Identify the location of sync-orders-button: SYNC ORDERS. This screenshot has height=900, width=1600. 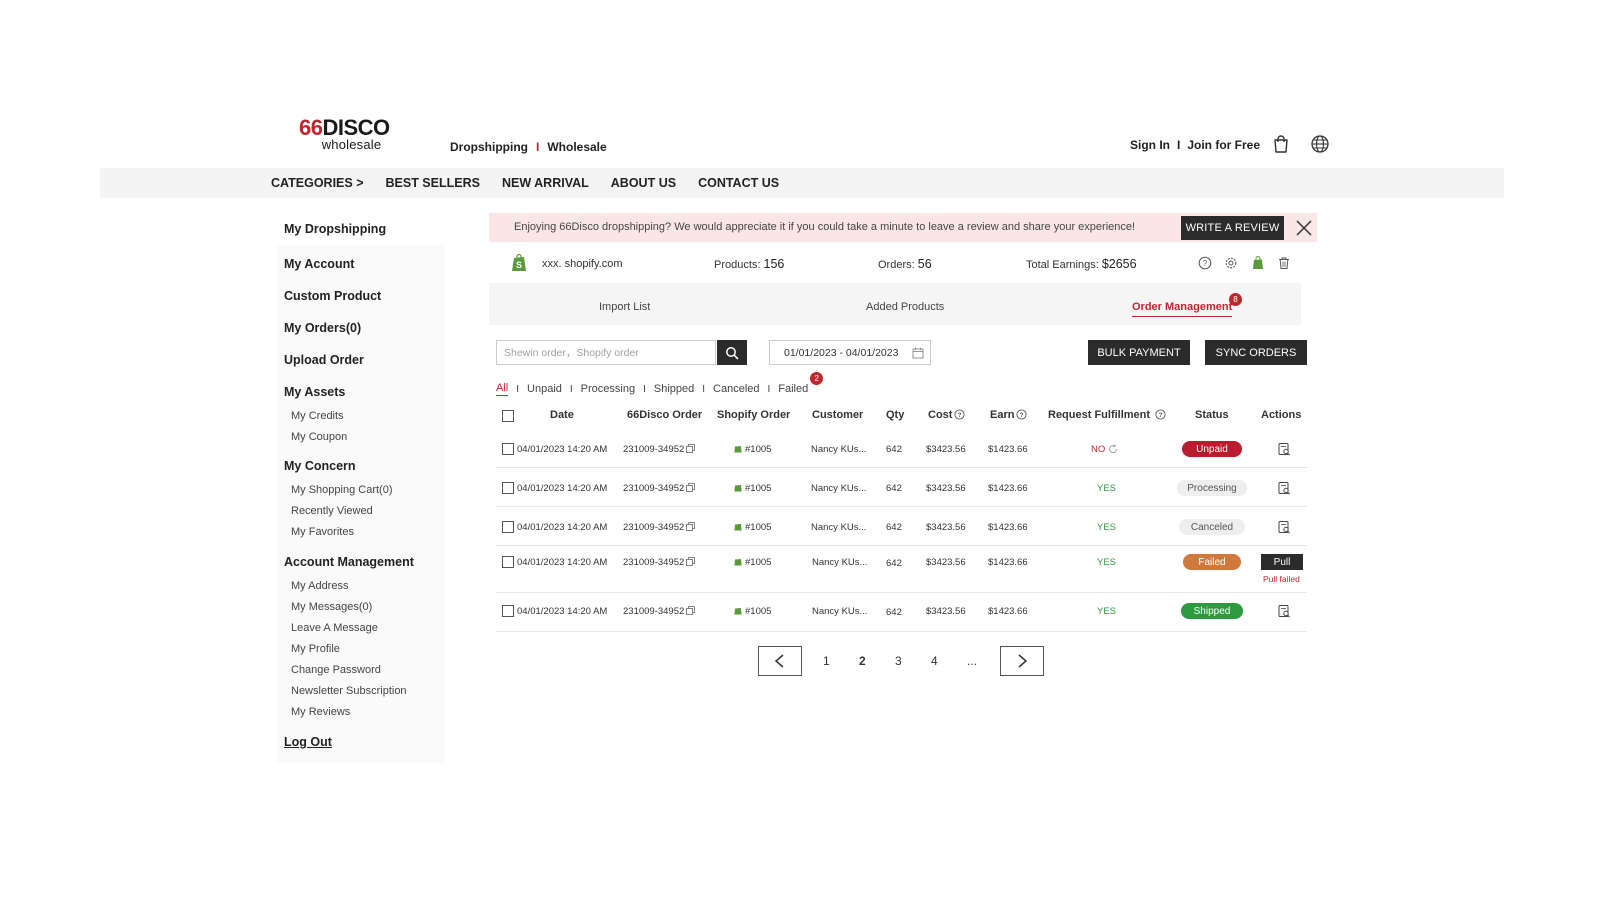
(1256, 352).